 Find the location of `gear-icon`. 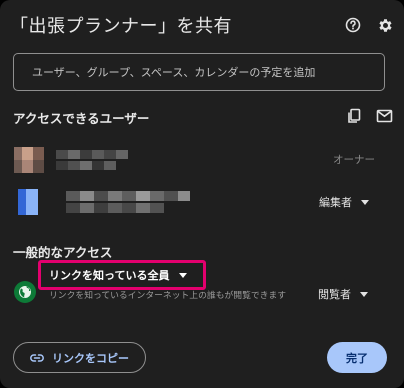

gear-icon is located at coordinates (385, 25).